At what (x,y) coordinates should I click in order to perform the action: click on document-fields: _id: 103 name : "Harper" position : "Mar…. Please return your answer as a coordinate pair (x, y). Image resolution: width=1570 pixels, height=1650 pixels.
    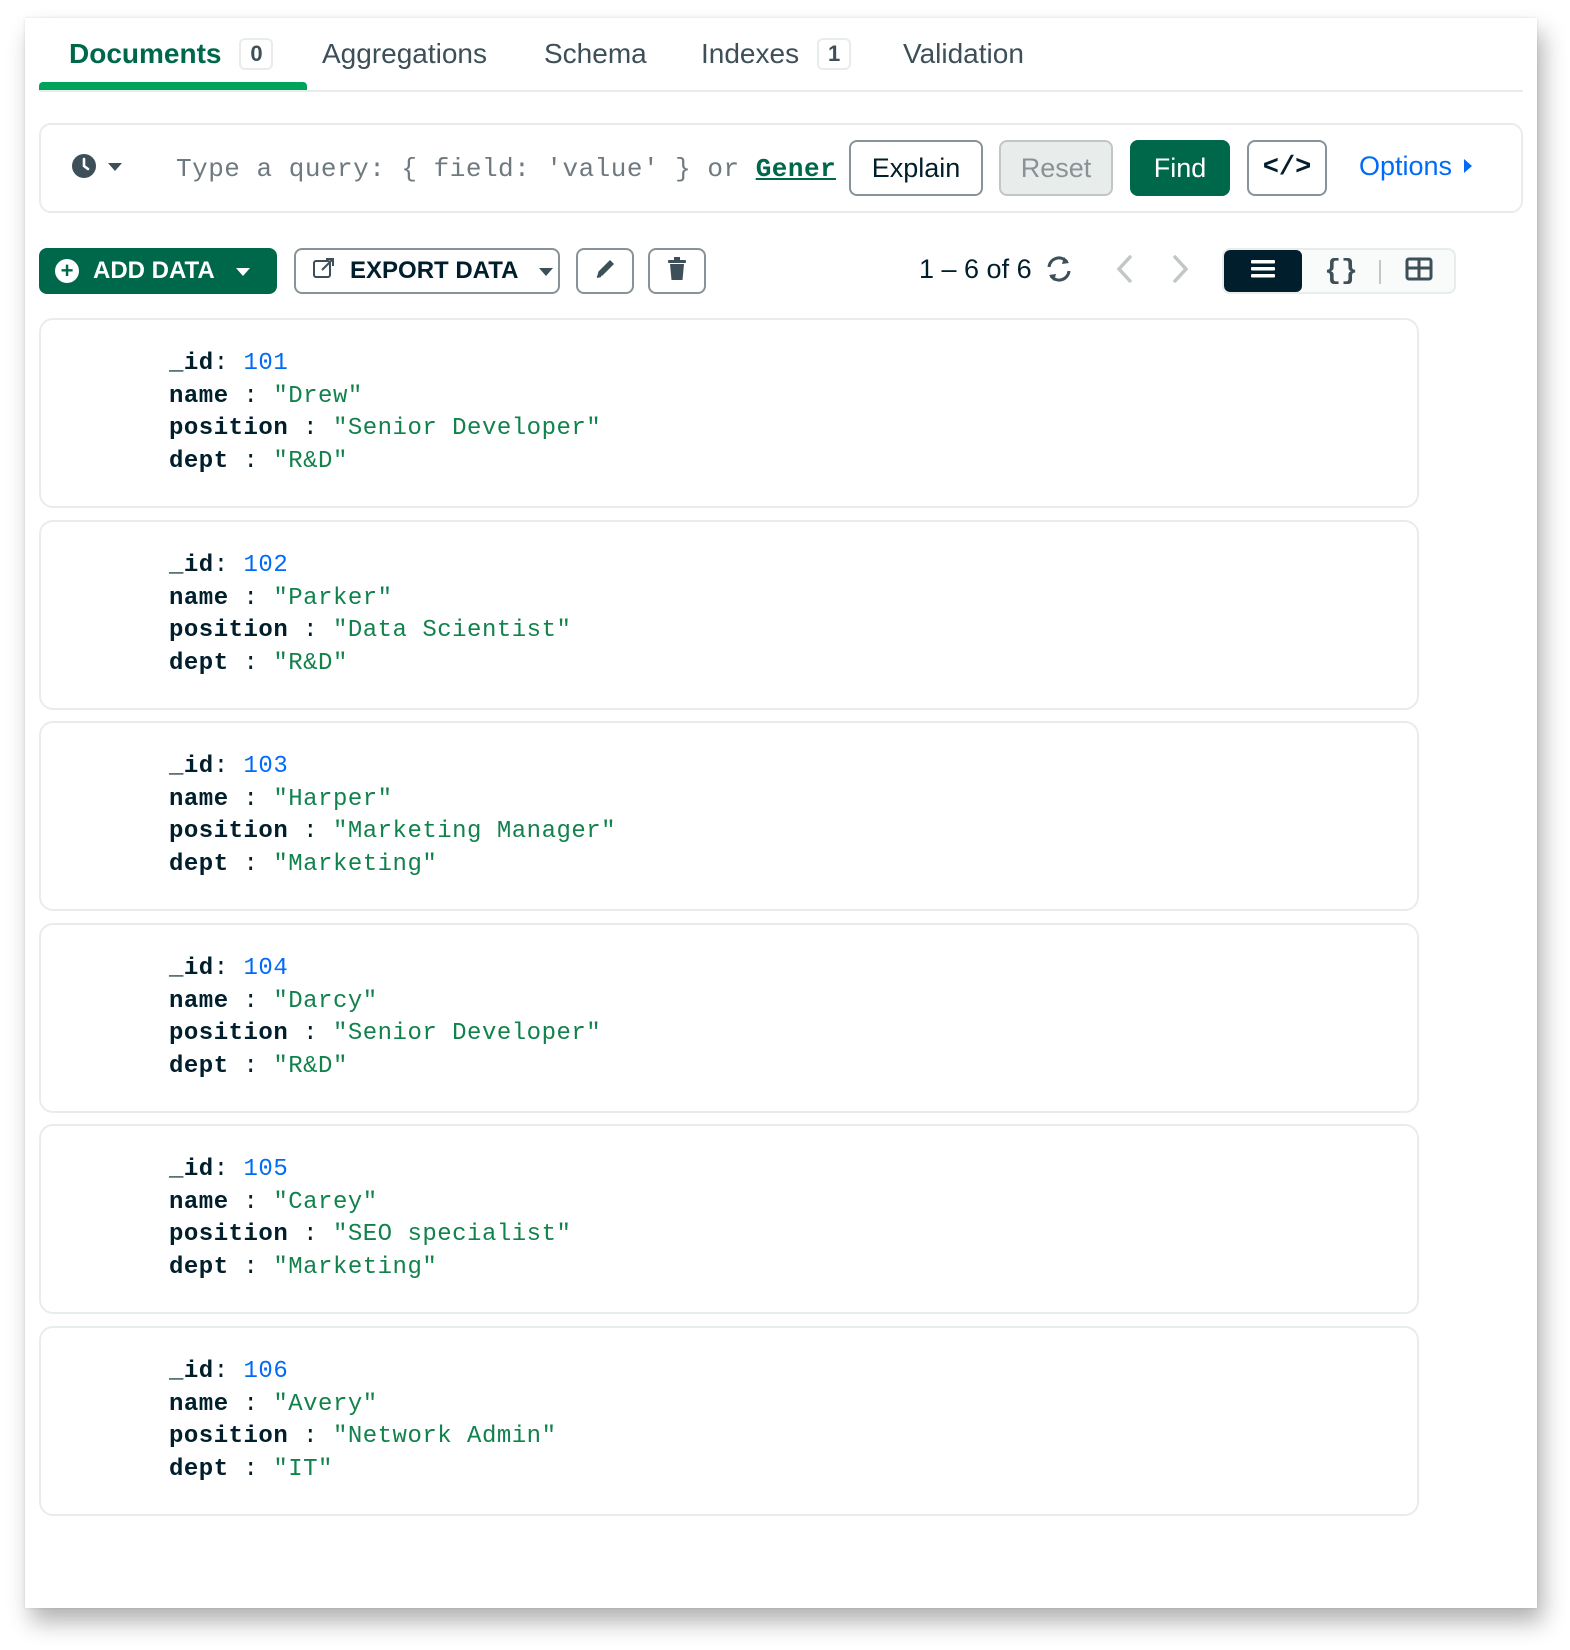
    Looking at the image, I should click on (392, 816).